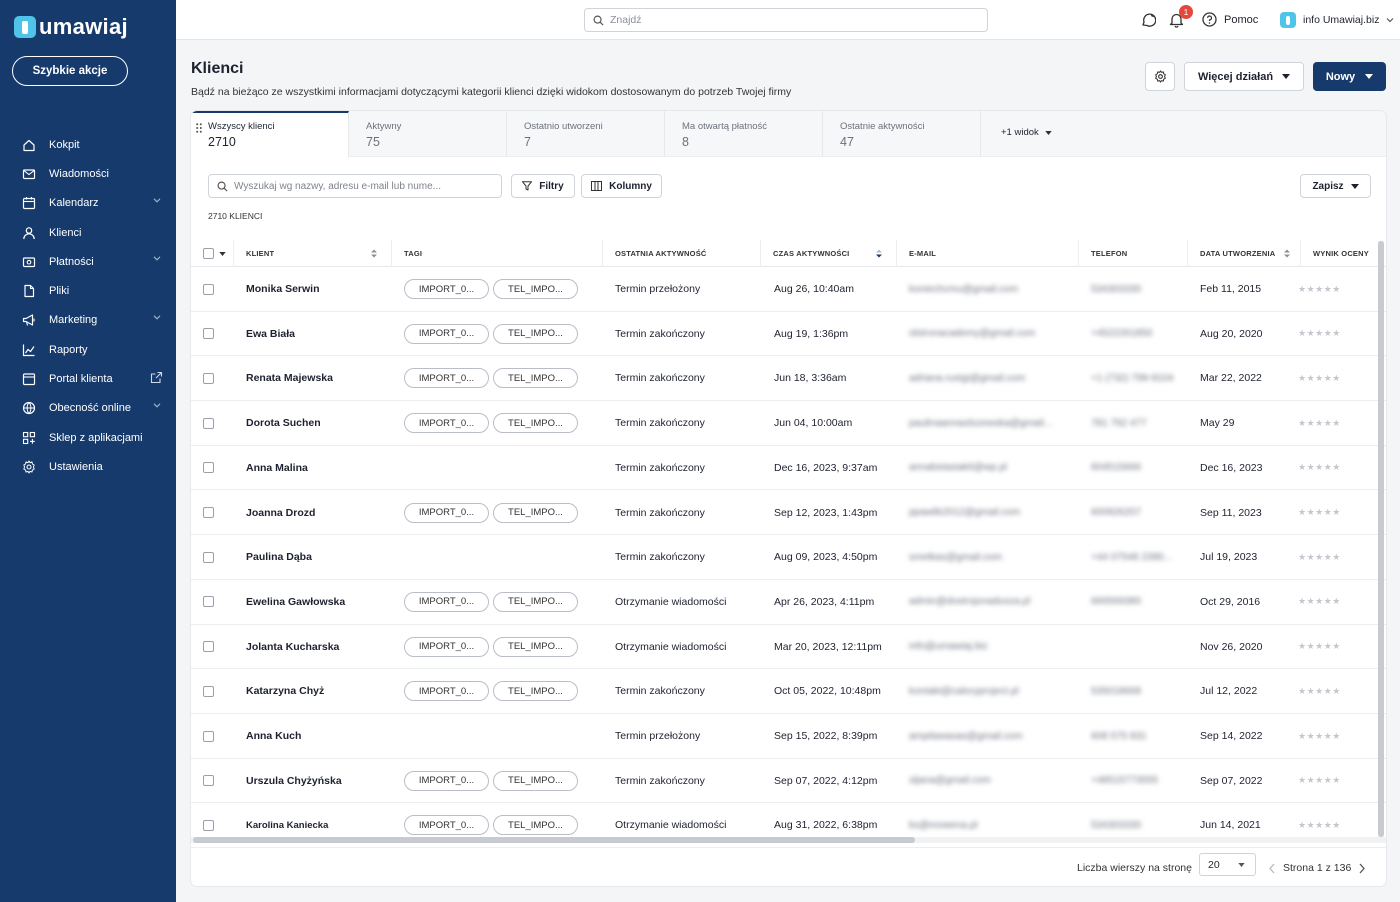  What do you see at coordinates (273, 736) in the screenshot?
I see `client-name: Anna Kuch` at bounding box center [273, 736].